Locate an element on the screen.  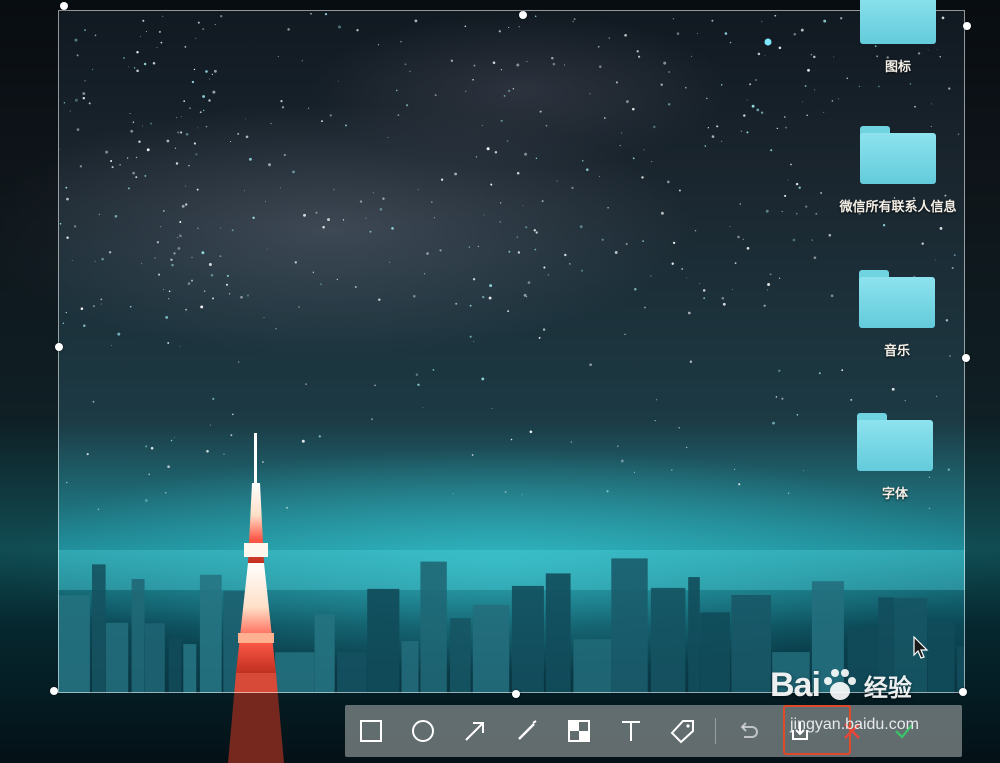
arrow-tool is located at coordinates (475, 731).